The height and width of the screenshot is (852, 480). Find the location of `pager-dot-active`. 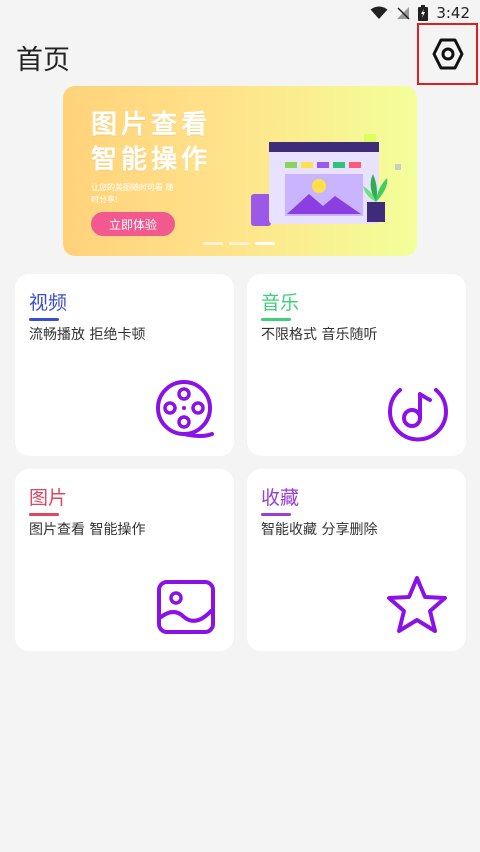

pager-dot-active is located at coordinates (265, 243).